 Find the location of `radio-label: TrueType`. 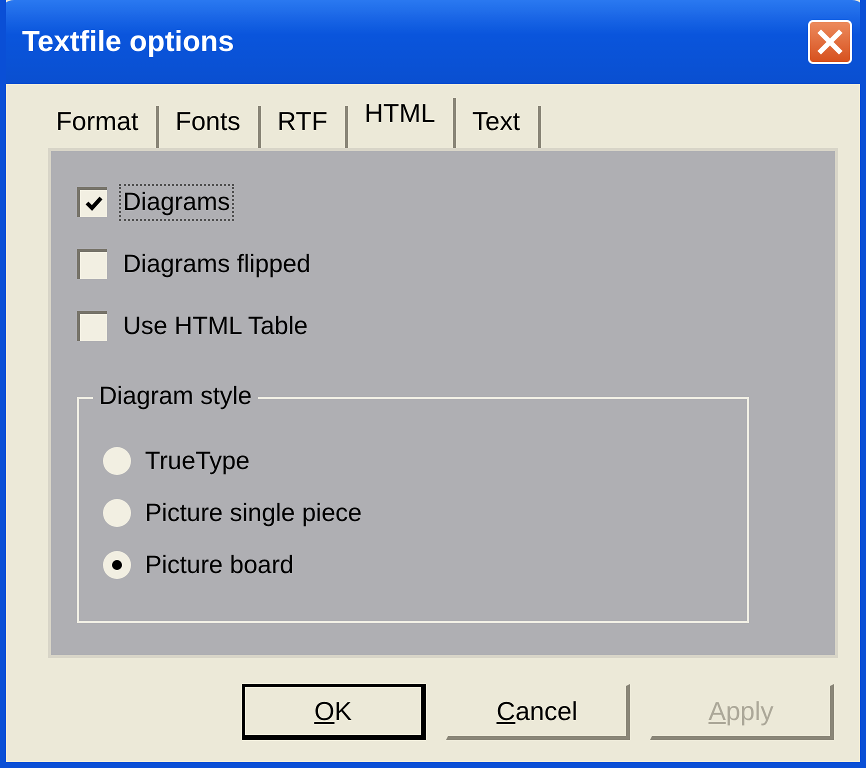

radio-label: TrueType is located at coordinates (197, 461).